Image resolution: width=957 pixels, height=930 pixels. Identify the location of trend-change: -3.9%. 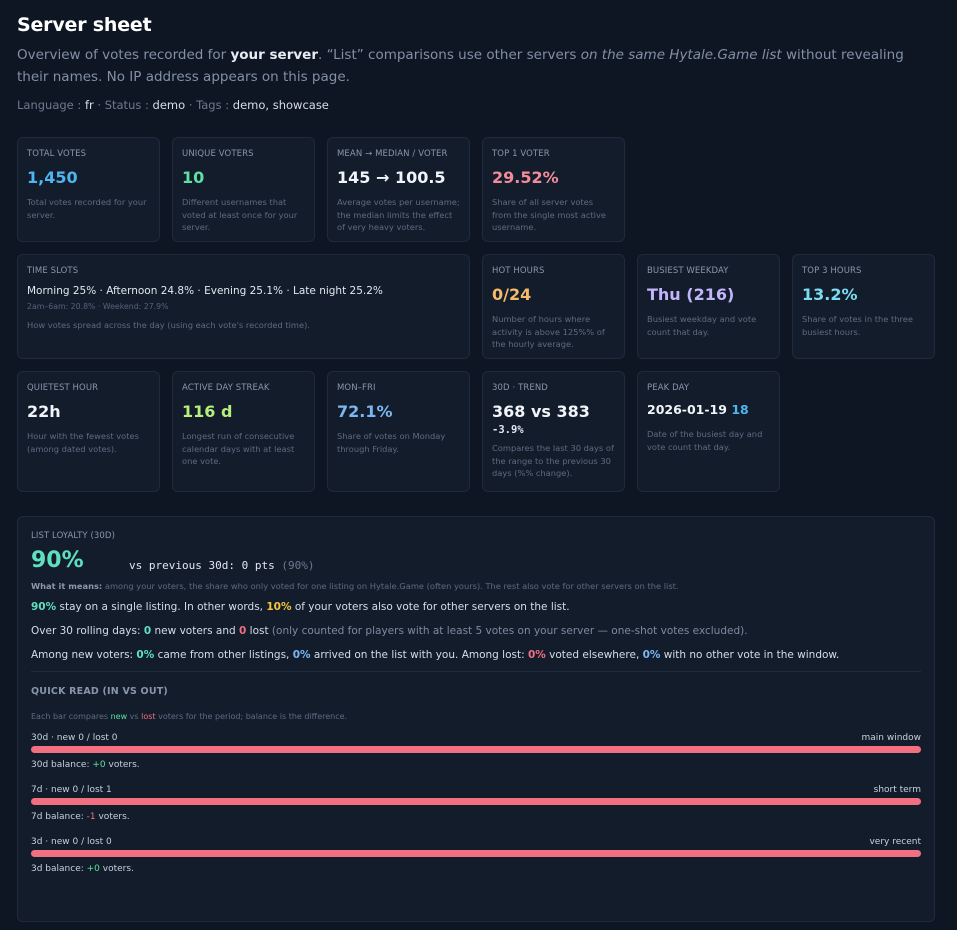
(508, 430).